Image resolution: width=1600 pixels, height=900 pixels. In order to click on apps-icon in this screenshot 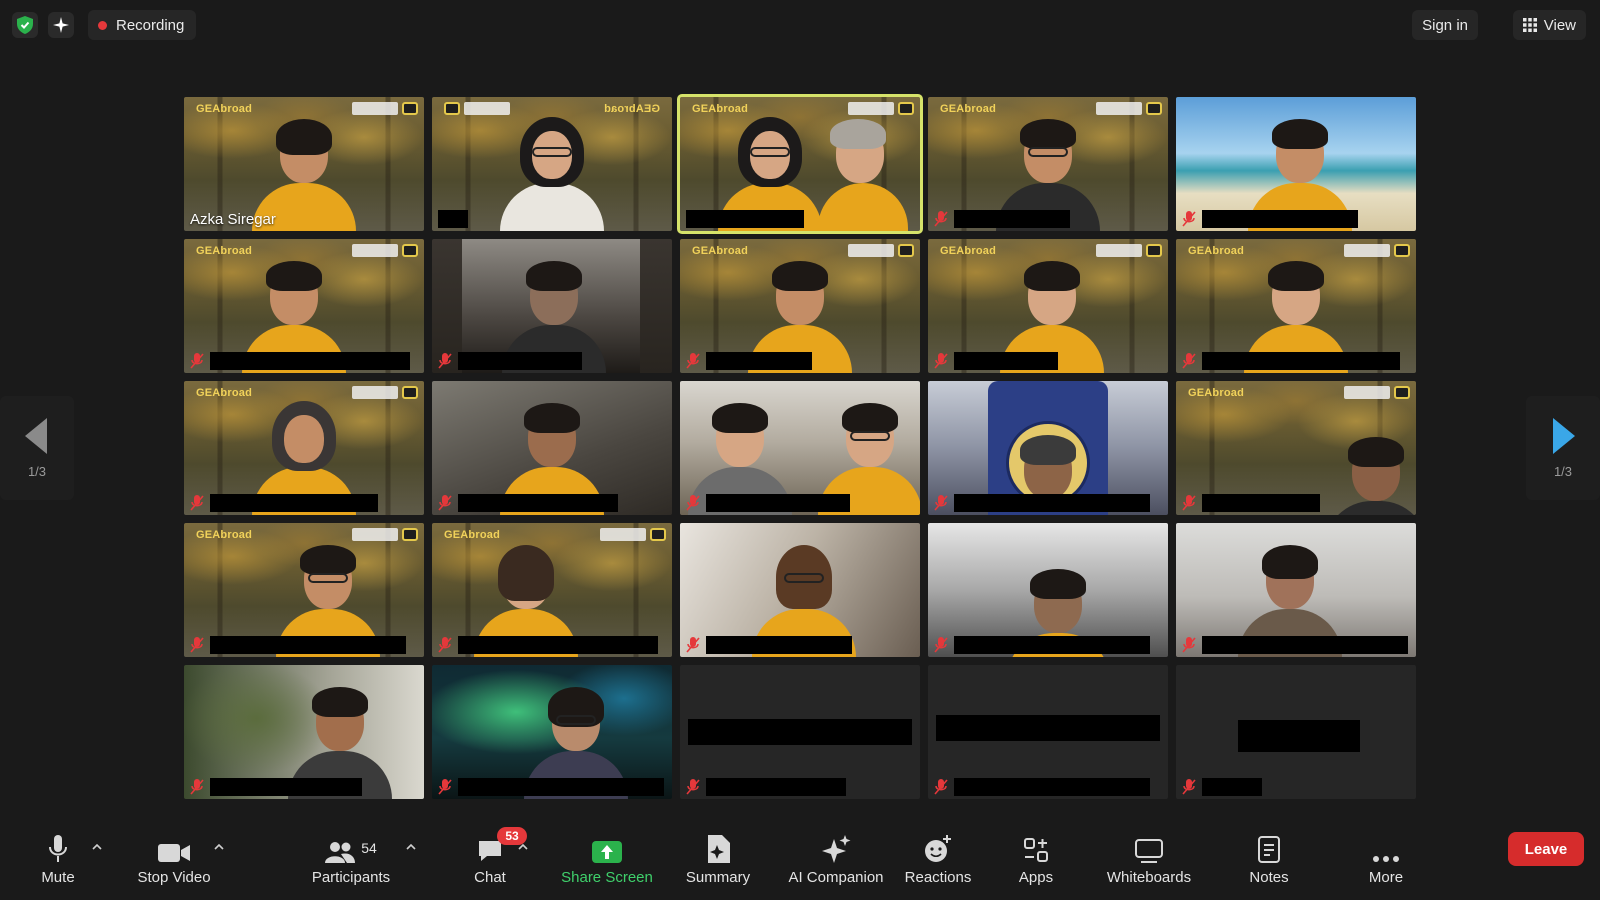, I will do `click(1036, 849)`.